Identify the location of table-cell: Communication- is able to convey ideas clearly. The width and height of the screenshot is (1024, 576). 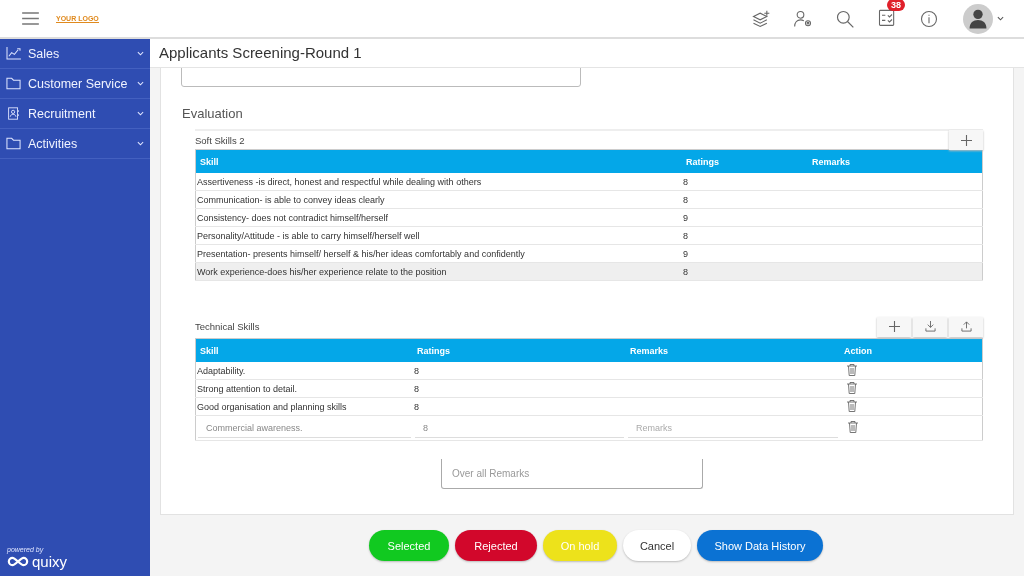
(438, 199).